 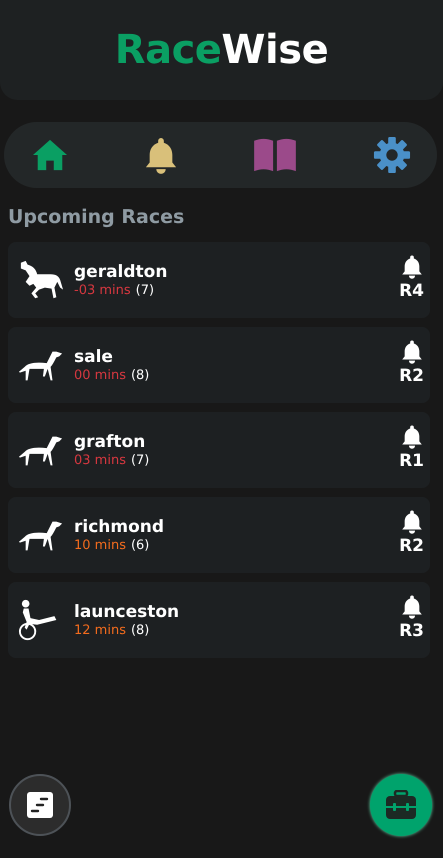 I want to click on race-number: R4, so click(x=411, y=290).